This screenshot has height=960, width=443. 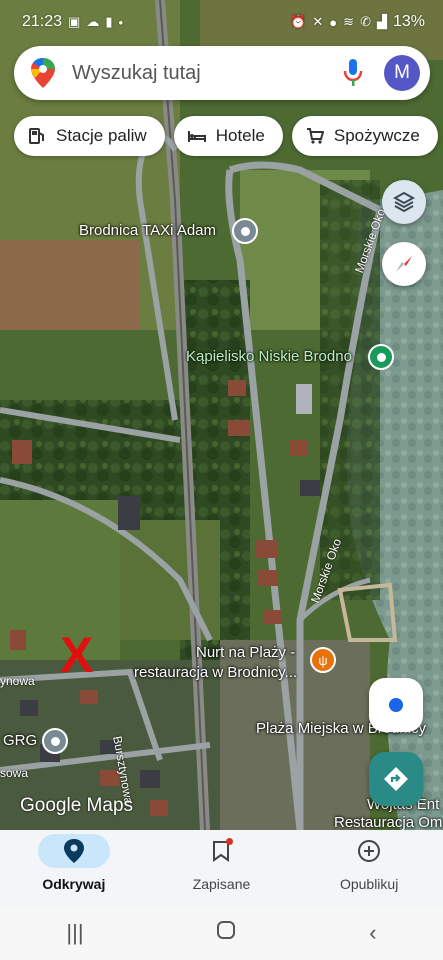 I want to click on google-maps-pin-icon, so click(x=43, y=73).